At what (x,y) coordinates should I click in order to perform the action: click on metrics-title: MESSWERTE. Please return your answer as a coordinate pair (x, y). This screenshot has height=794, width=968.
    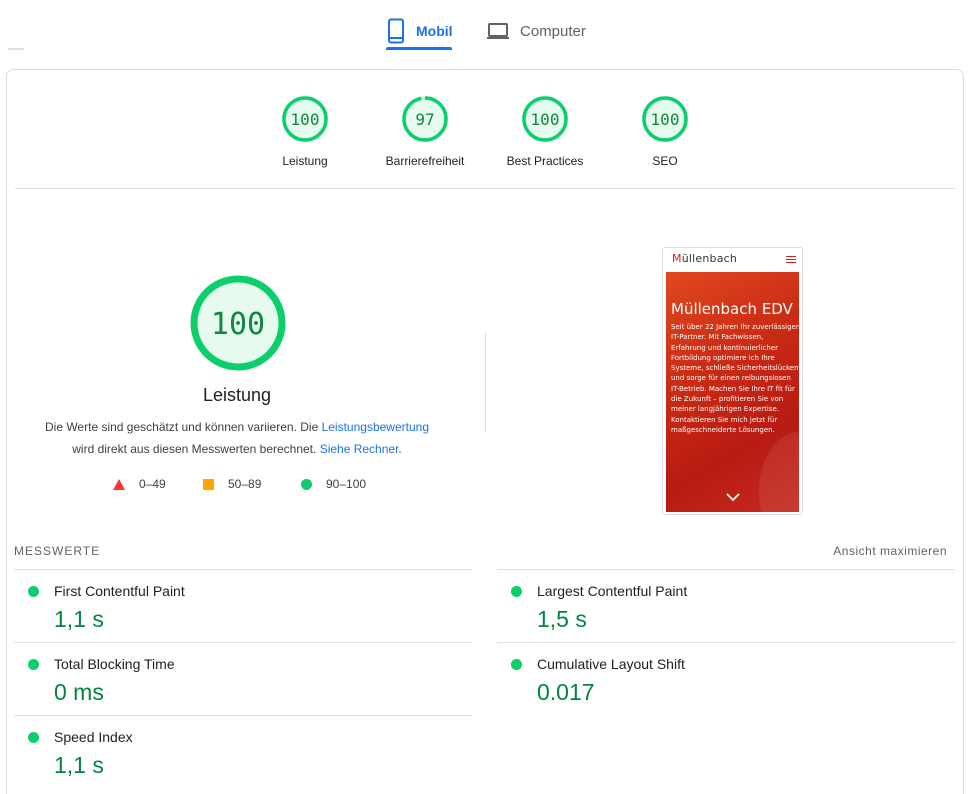
    Looking at the image, I should click on (57, 551).